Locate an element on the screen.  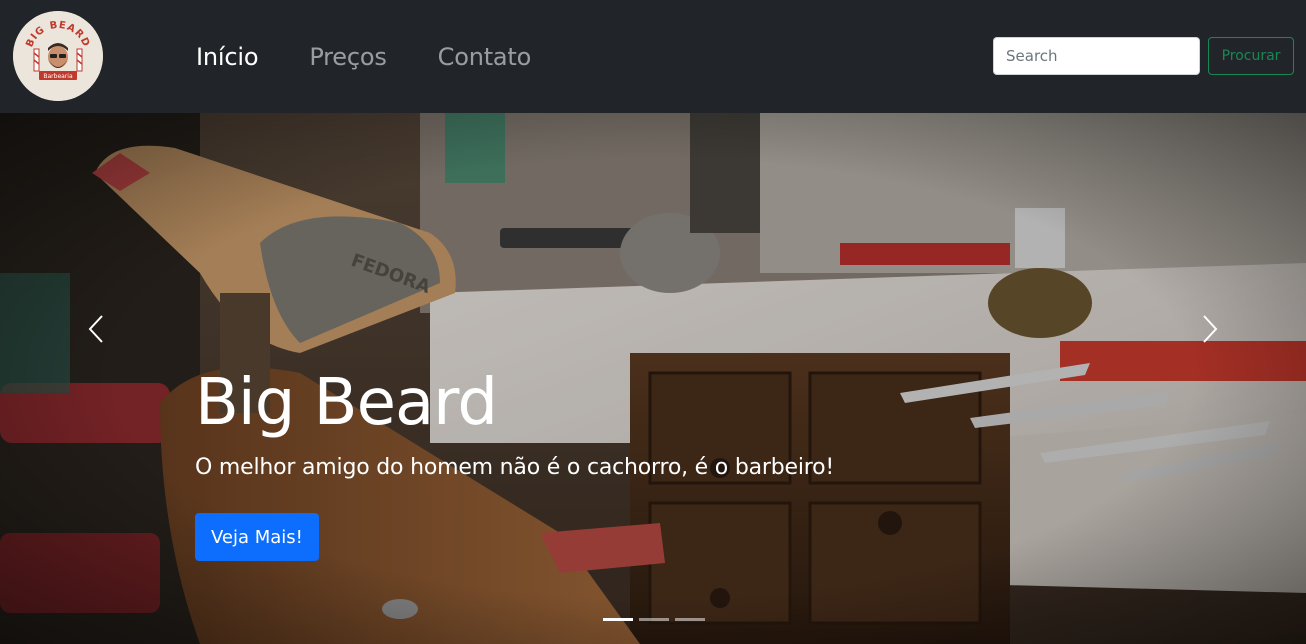
nav-link-inicio: Início is located at coordinates (227, 57).